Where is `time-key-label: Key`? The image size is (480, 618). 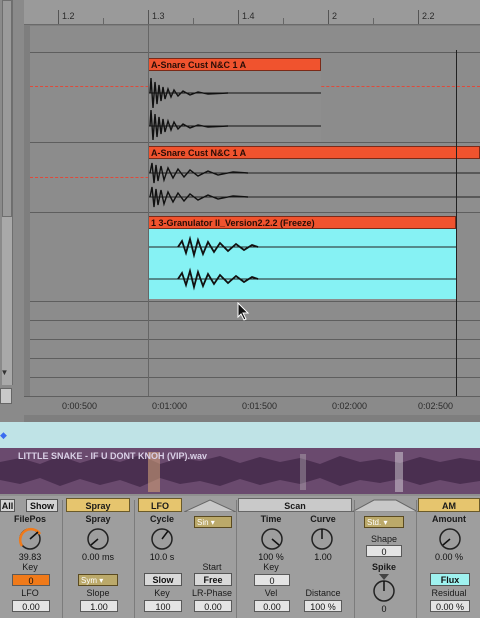 time-key-label: Key is located at coordinates (271, 567).